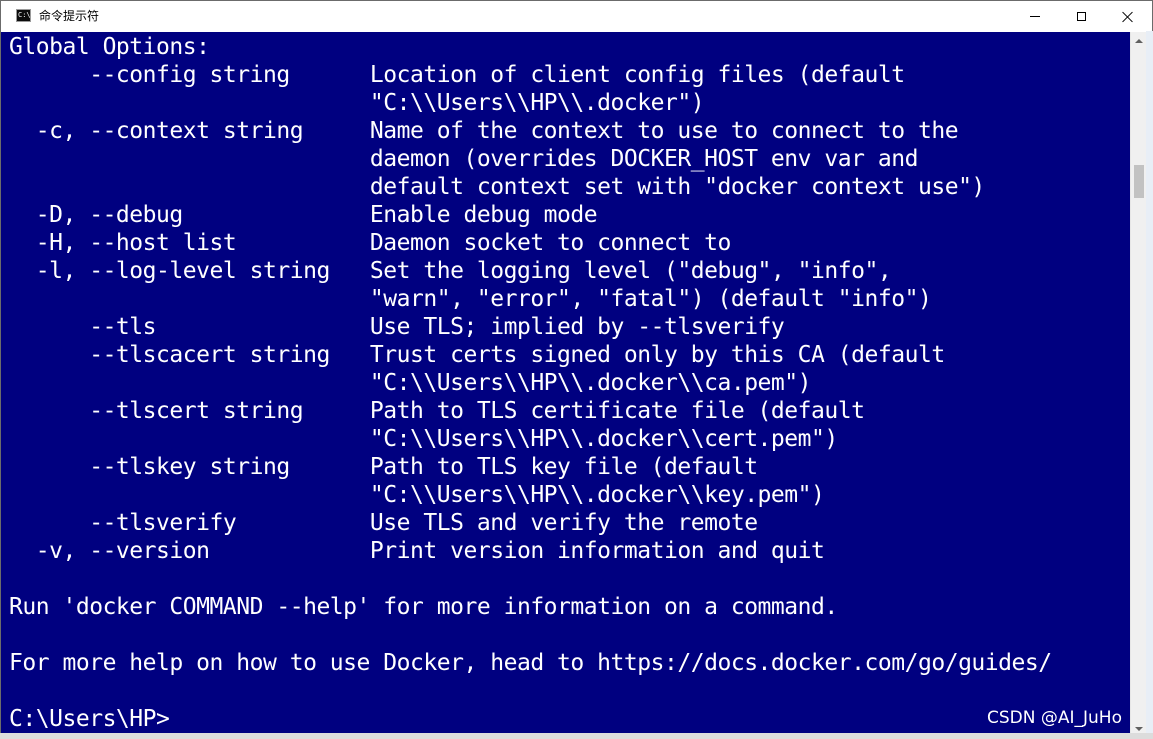 Image resolution: width=1153 pixels, height=739 pixels. Describe the element at coordinates (1149, 385) in the screenshot. I see `desktop-background` at that location.